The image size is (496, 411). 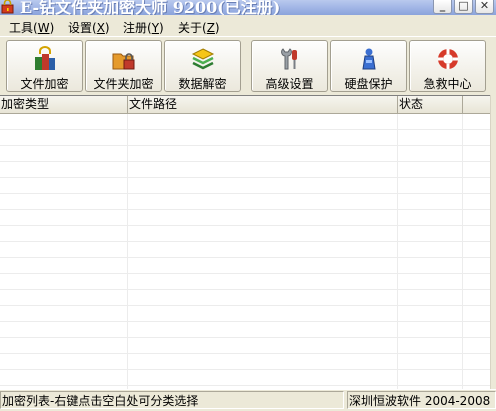 What do you see at coordinates (31, 27) in the screenshot?
I see `menu-tools: 工具(W)` at bounding box center [31, 27].